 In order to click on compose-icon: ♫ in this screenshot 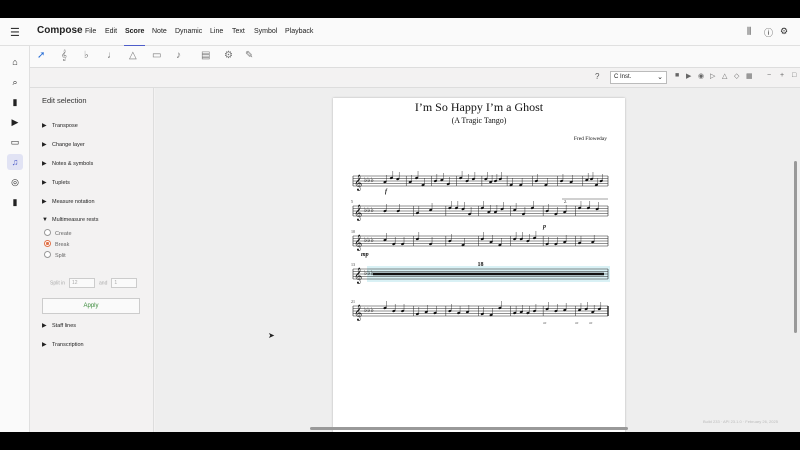, I will do `click(15, 162)`.